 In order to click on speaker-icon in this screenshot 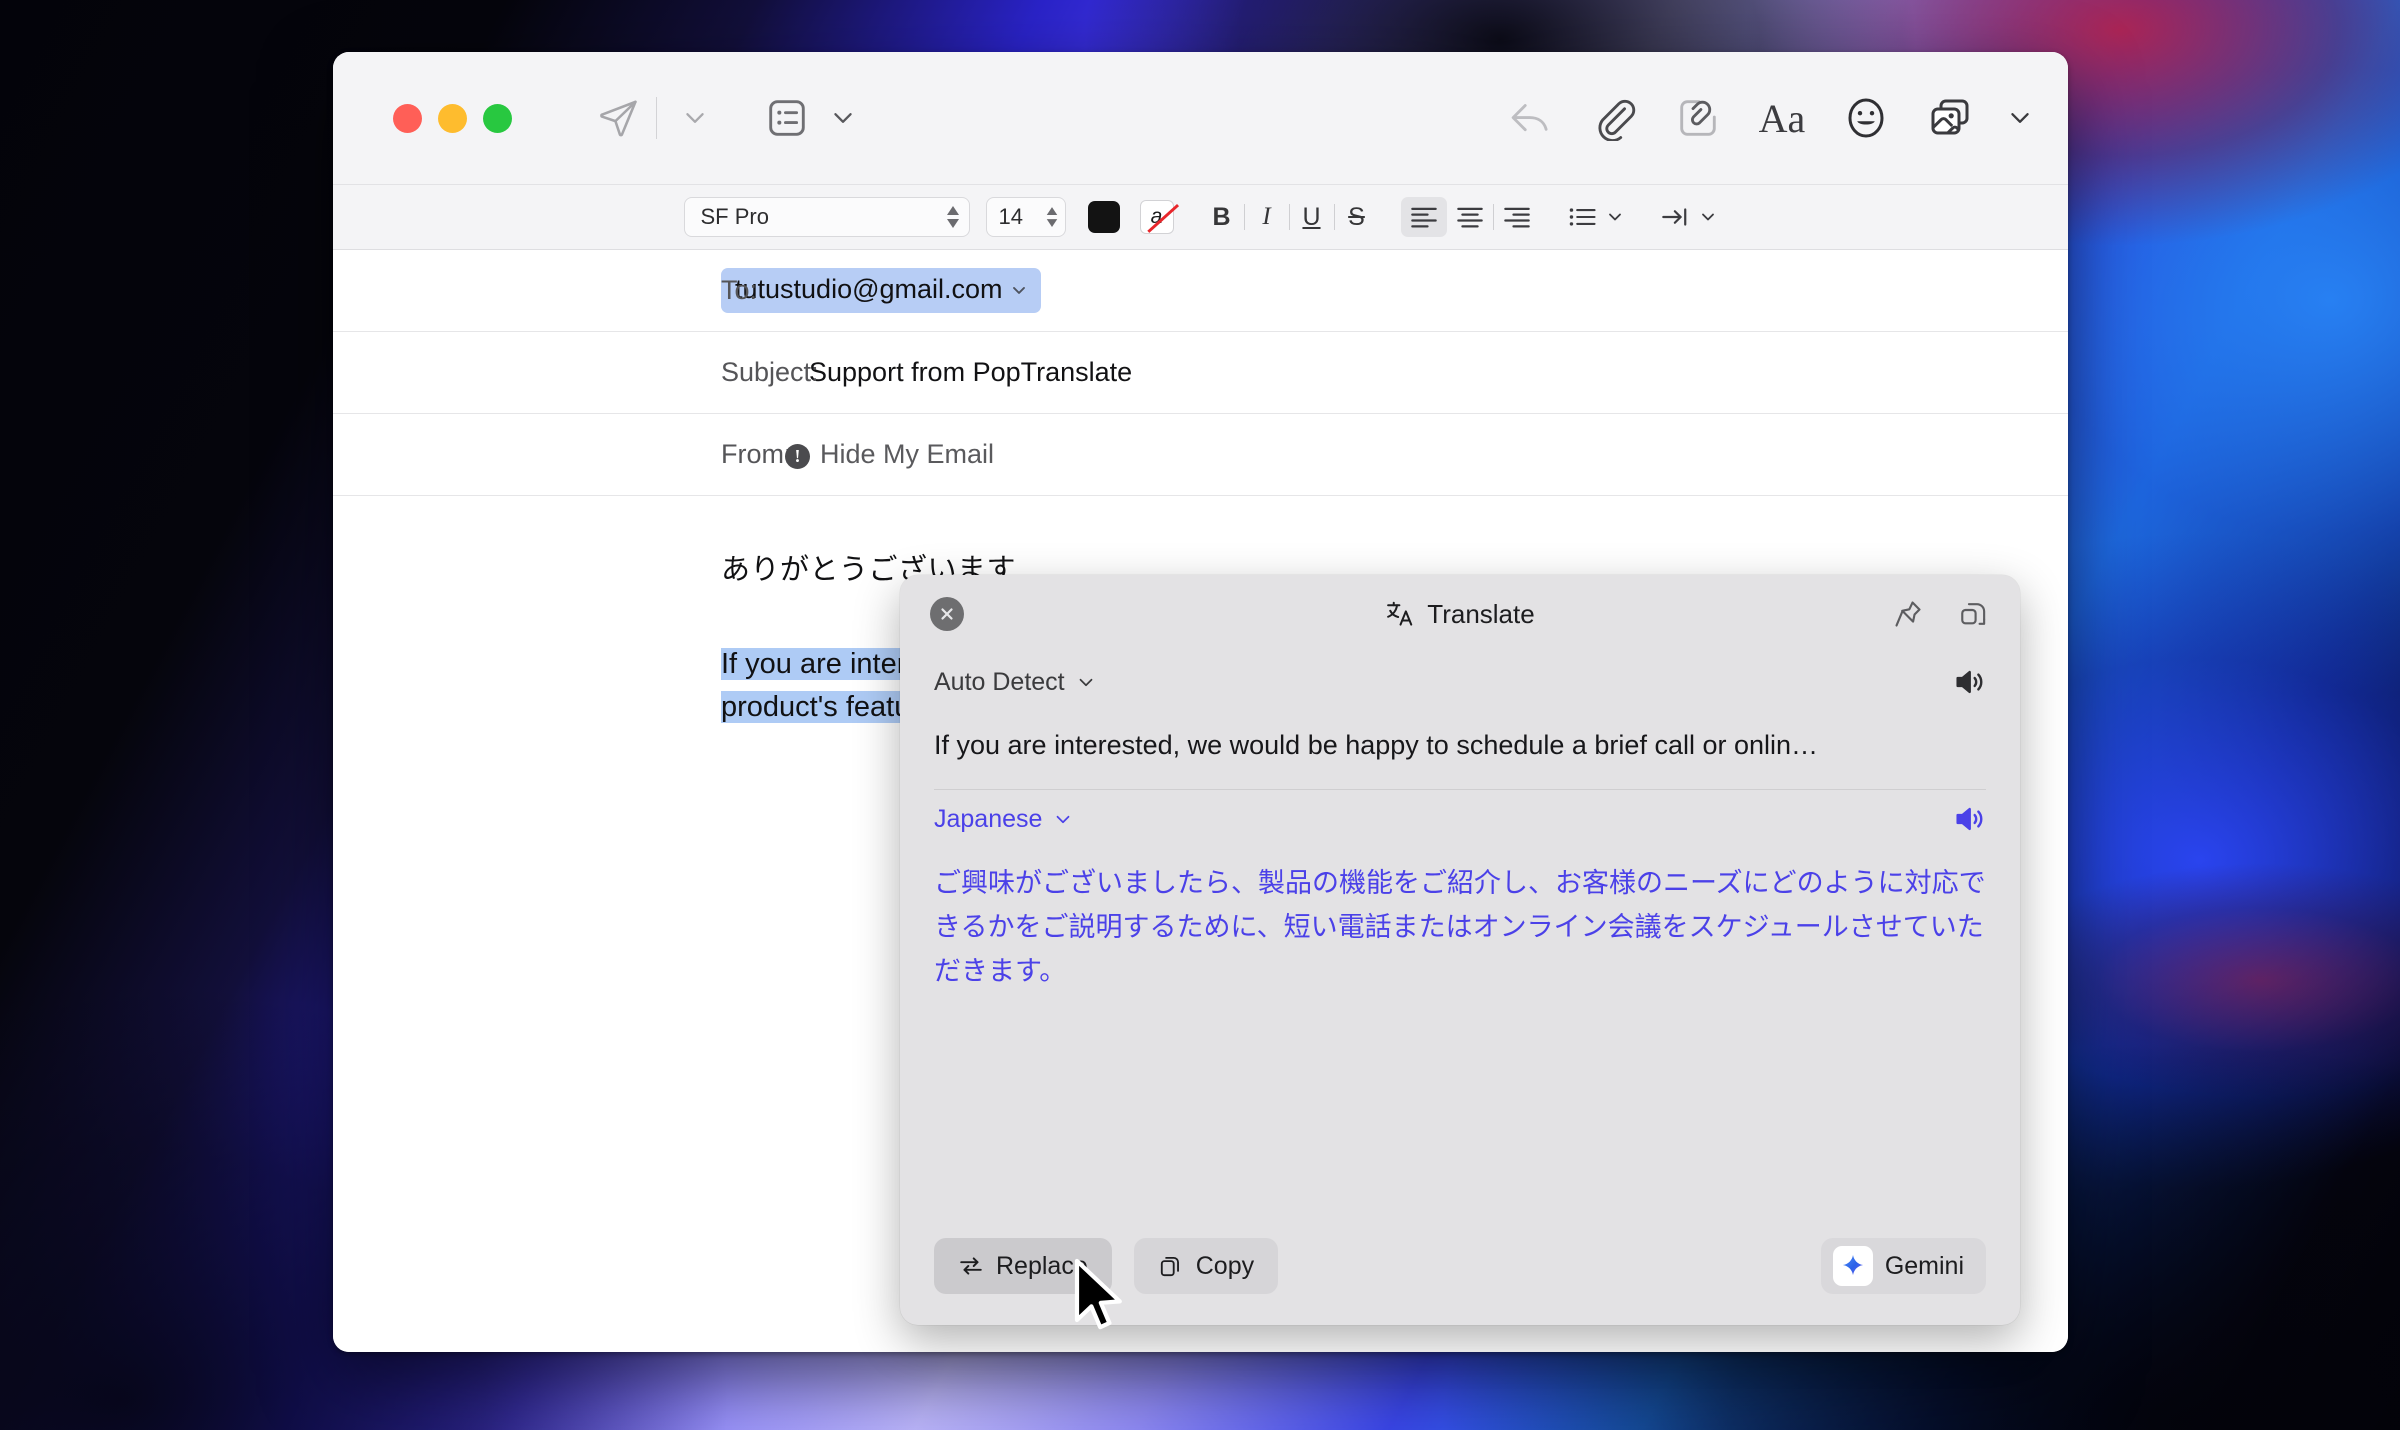, I will do `click(1969, 819)`.